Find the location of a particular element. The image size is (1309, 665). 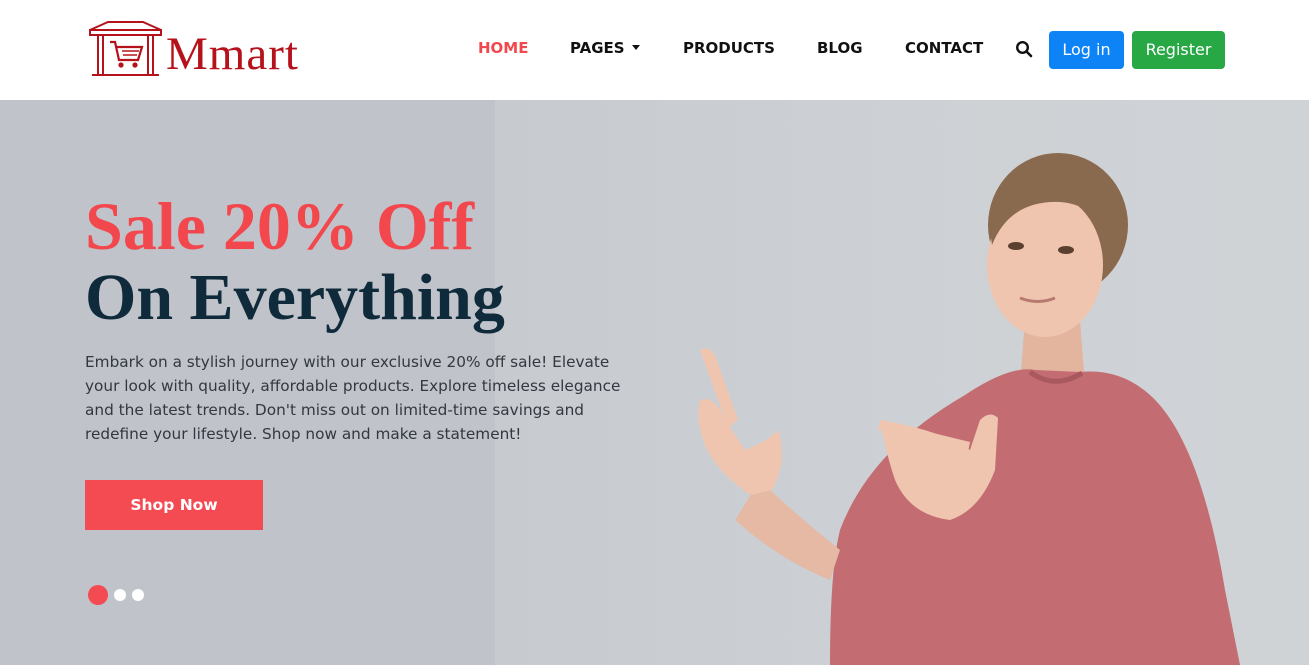

chevron-down-icon is located at coordinates (635, 47).